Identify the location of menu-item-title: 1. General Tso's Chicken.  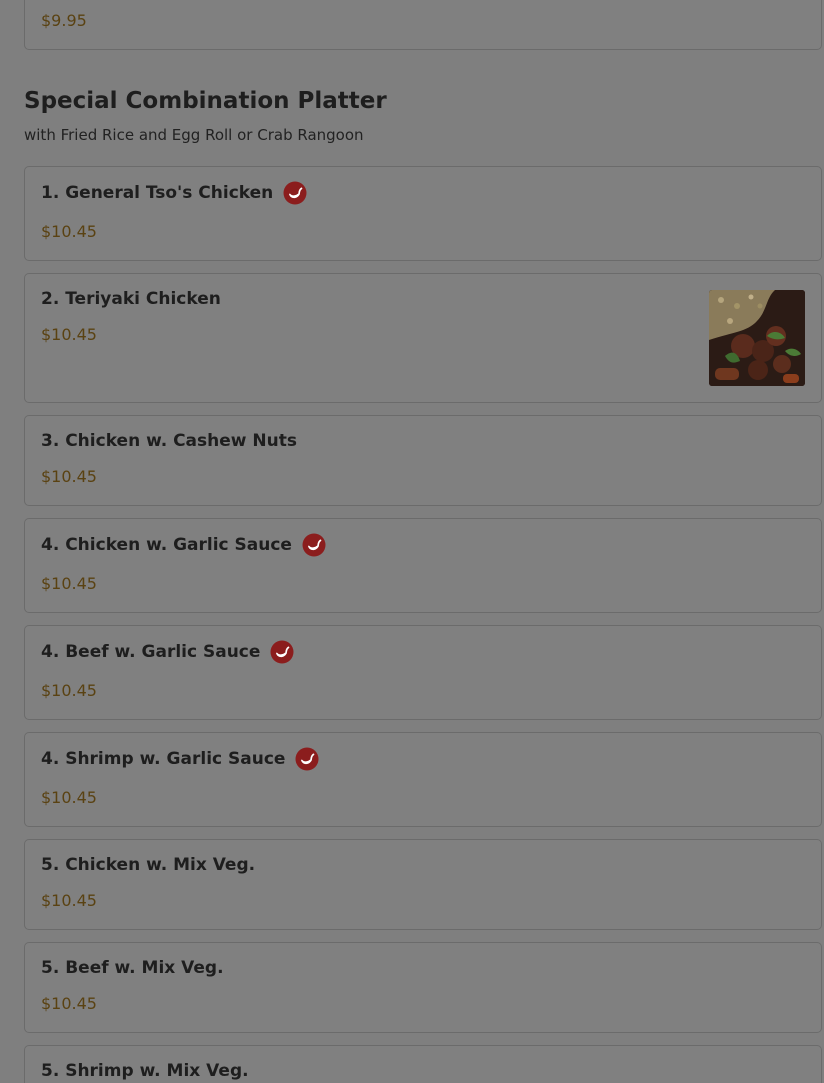
(174, 193).